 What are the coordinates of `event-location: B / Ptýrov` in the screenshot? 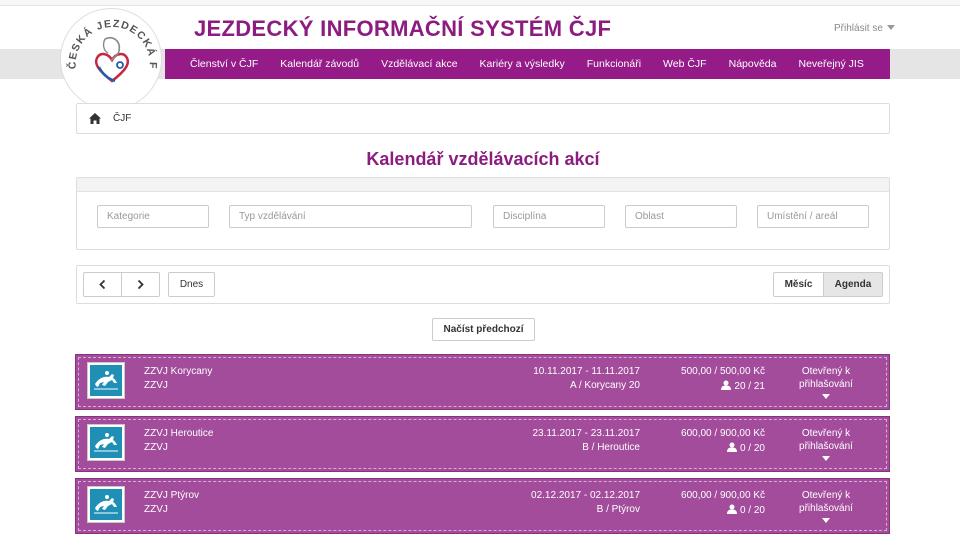 It's located at (618, 509).